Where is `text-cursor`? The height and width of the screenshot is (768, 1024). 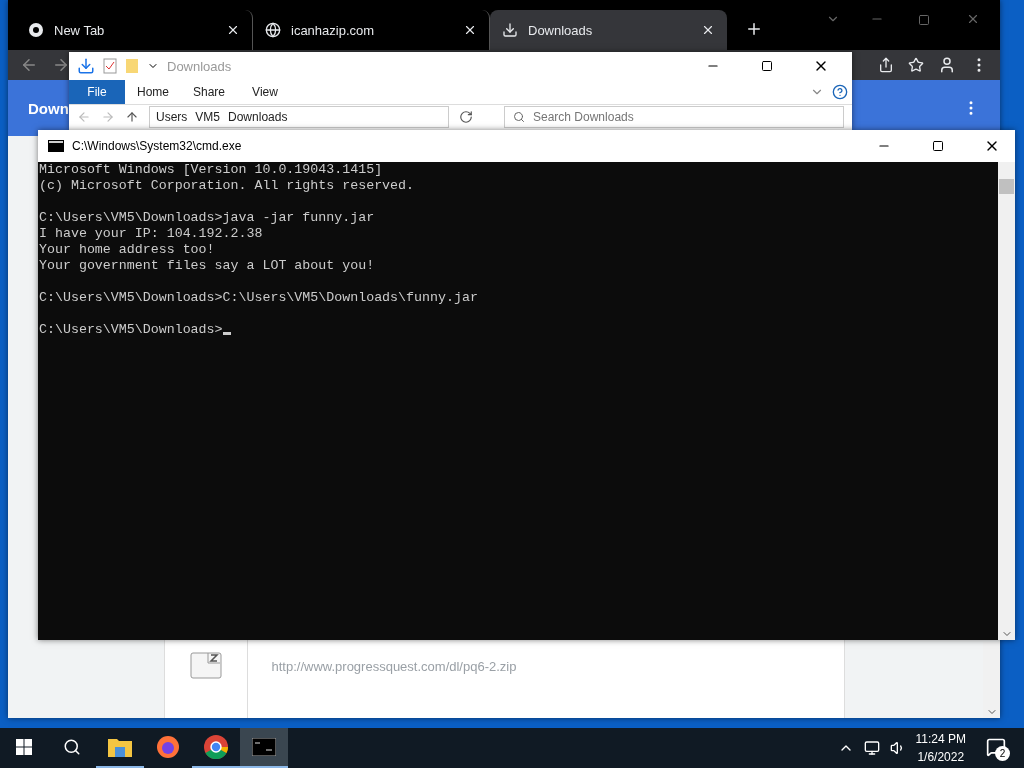 text-cursor is located at coordinates (226, 333).